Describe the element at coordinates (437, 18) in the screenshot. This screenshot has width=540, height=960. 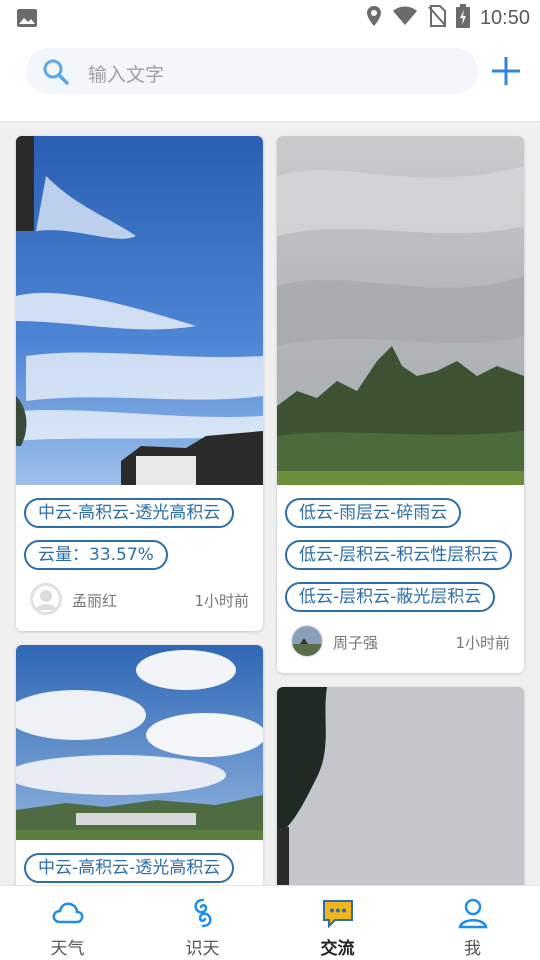
I see `no-sim-icon` at that location.